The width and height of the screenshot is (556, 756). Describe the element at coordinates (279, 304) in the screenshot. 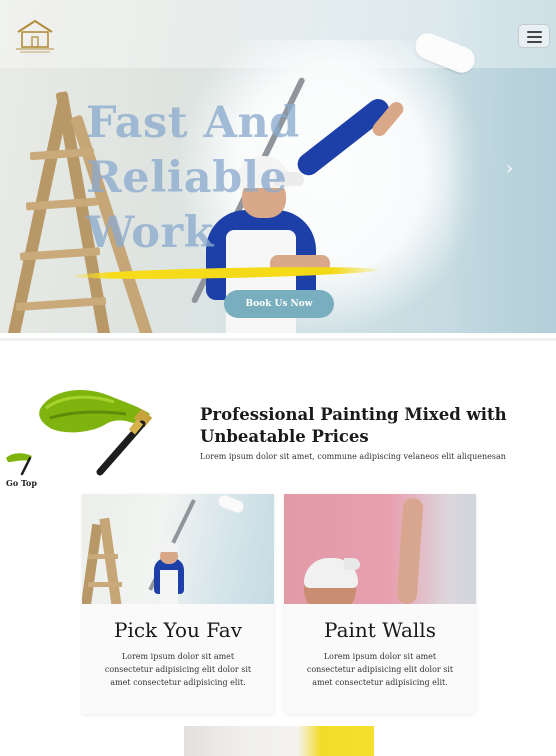

I see `book-us-now-button: Book Us Now` at that location.